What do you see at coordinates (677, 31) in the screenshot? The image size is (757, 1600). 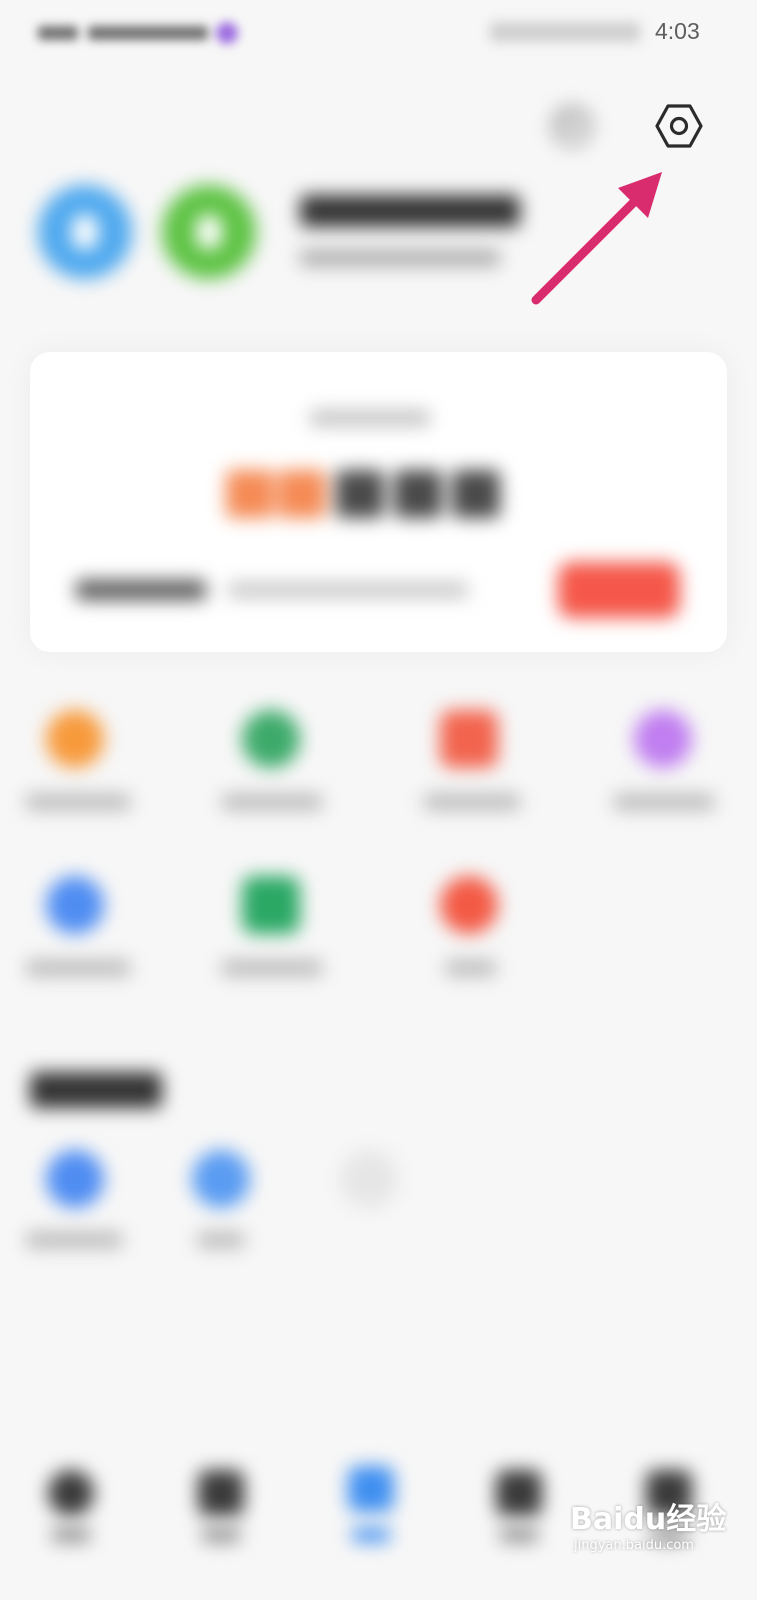 I see `clock: 4:03` at bounding box center [677, 31].